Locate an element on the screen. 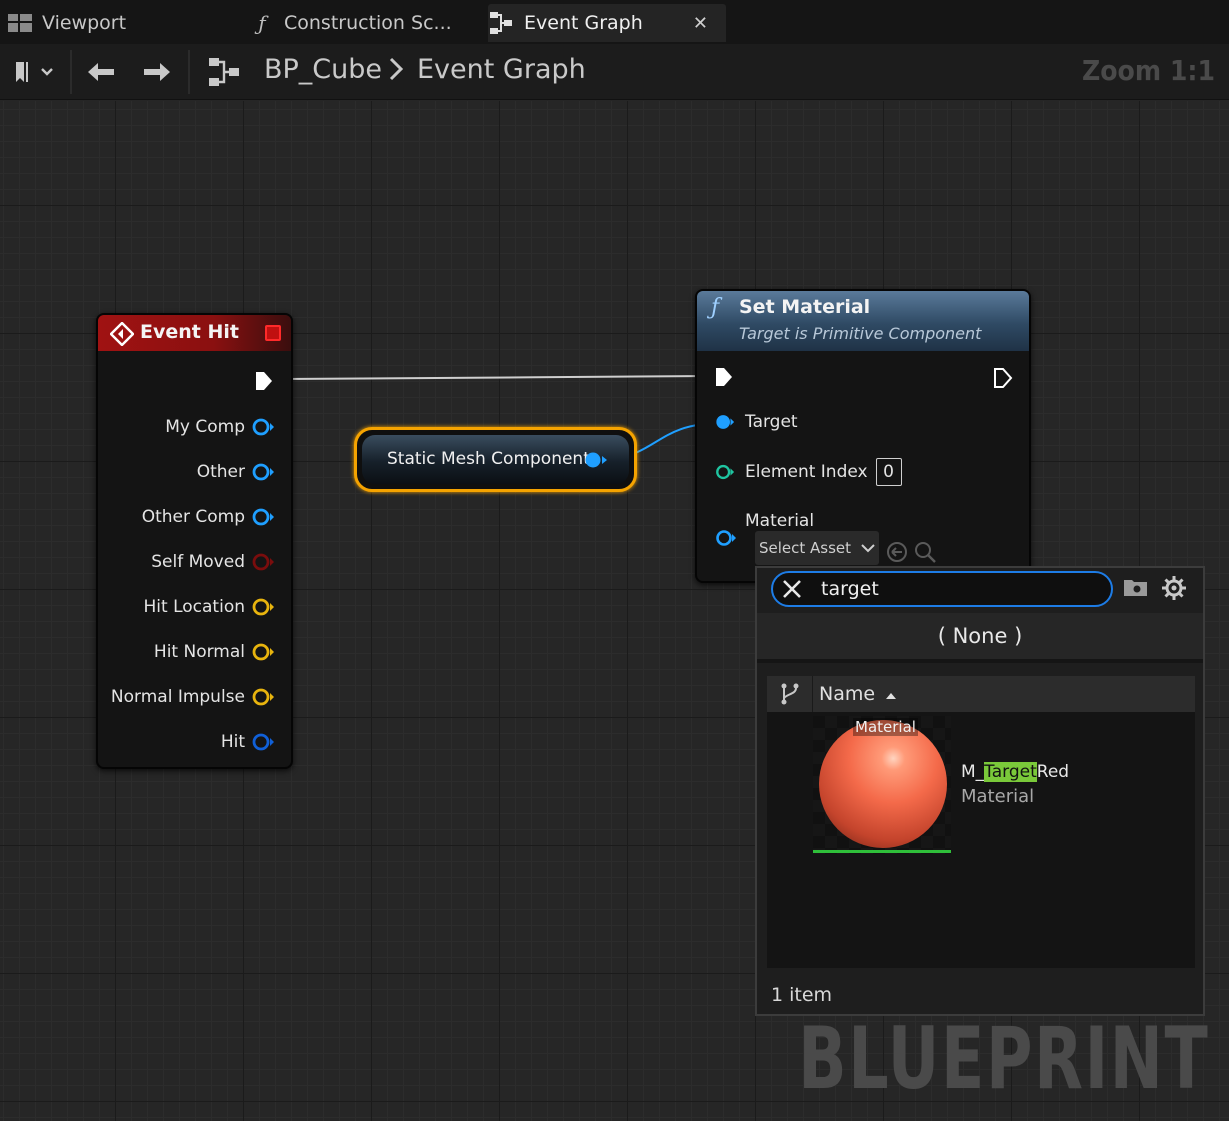 This screenshot has height=1121, width=1229. bookmark-icon is located at coordinates (34, 72).